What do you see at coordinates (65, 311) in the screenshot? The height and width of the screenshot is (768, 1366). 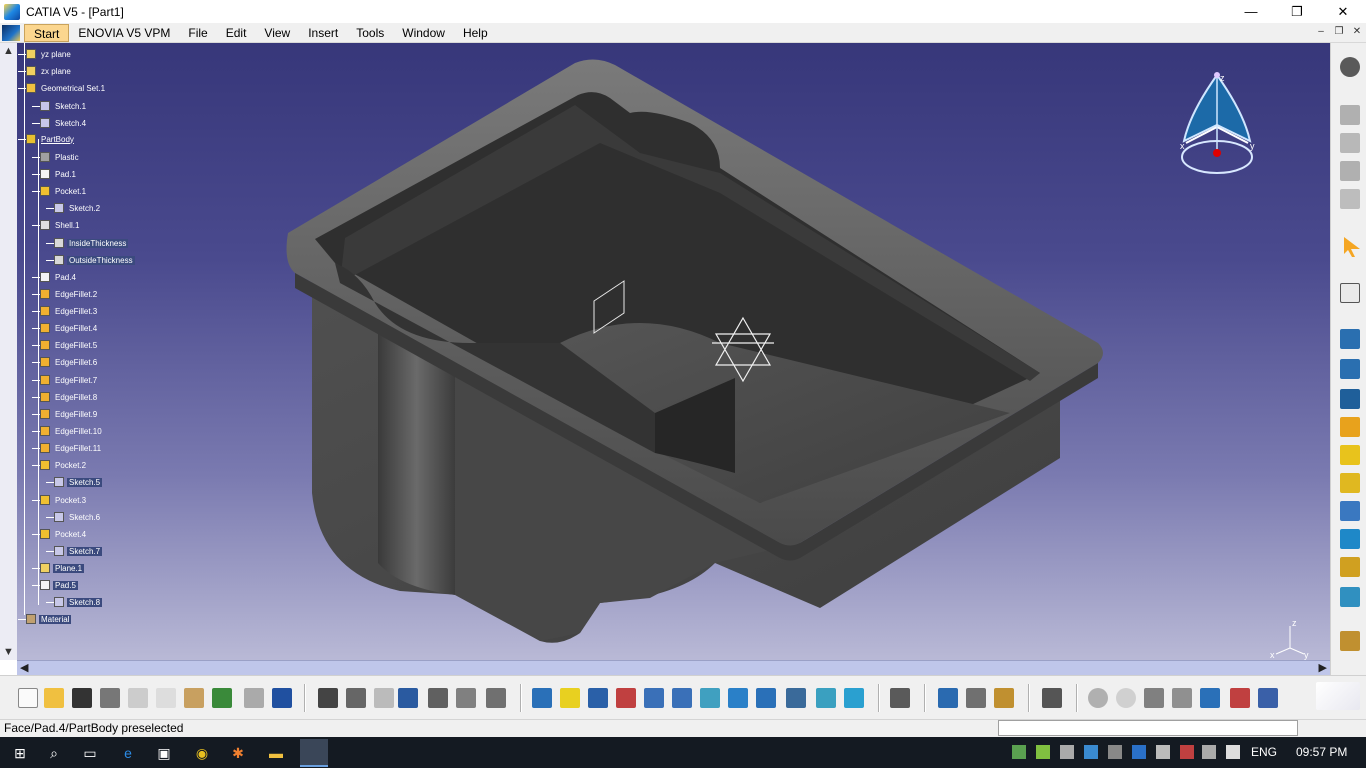 I see `tree-node: EdgeFillet.3` at bounding box center [65, 311].